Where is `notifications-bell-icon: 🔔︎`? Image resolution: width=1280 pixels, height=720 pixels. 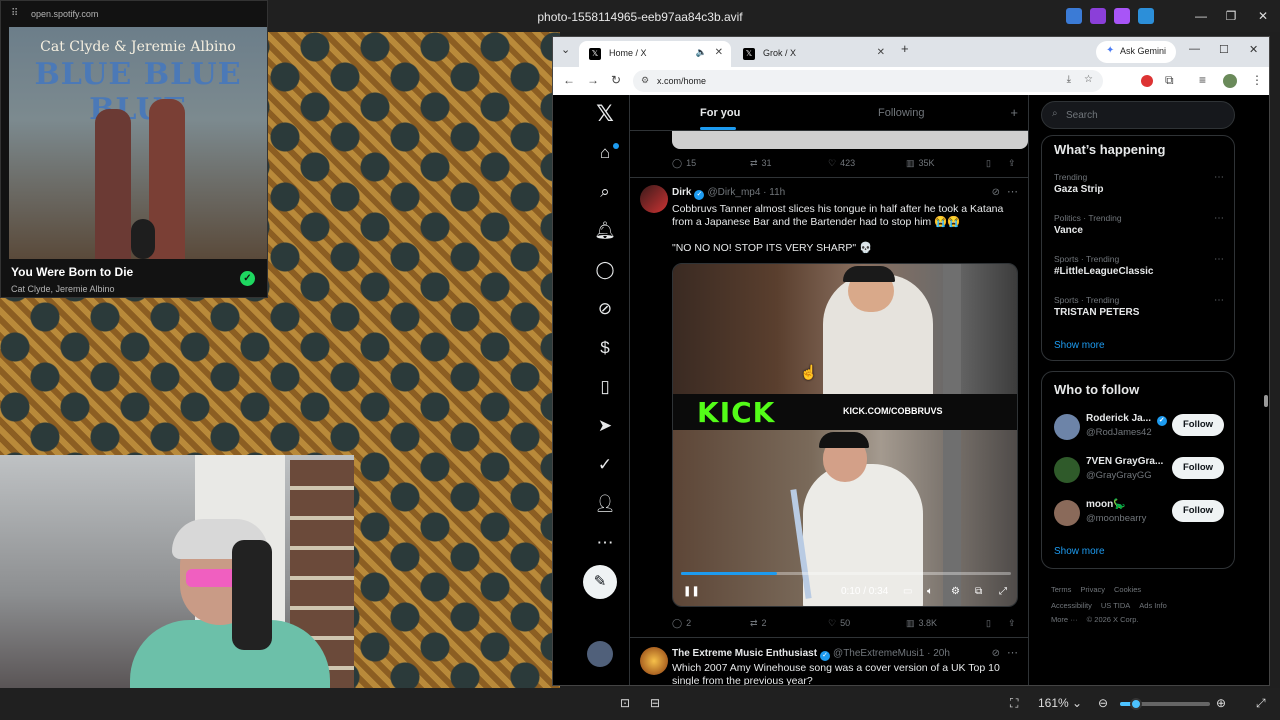
notifications-bell-icon: 🔔︎ is located at coordinates (605, 231).